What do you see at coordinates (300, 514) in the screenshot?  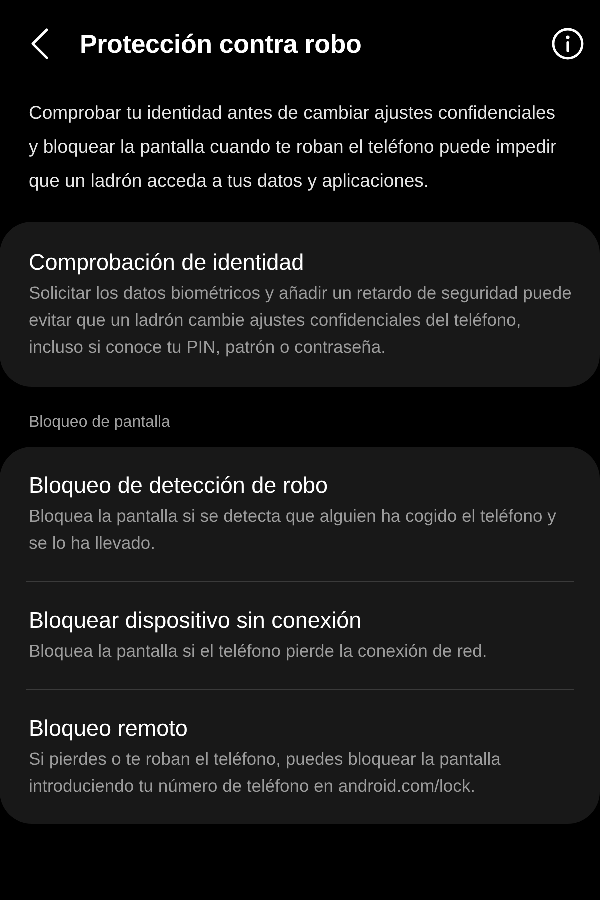 I see `settings-item: Bloqueo de detección de robo Bloquea la pantalla si se detecta que alguien ha cogido el teléfono y se lo ha llevado.` at bounding box center [300, 514].